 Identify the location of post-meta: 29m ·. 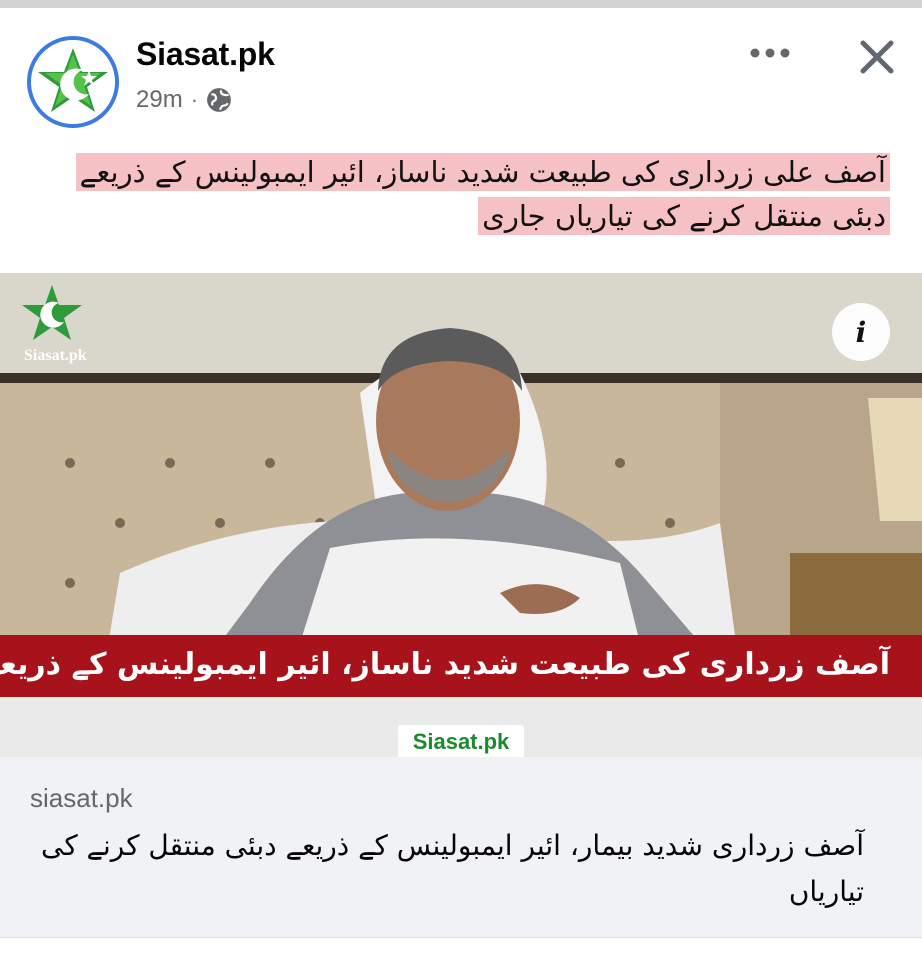
(184, 100).